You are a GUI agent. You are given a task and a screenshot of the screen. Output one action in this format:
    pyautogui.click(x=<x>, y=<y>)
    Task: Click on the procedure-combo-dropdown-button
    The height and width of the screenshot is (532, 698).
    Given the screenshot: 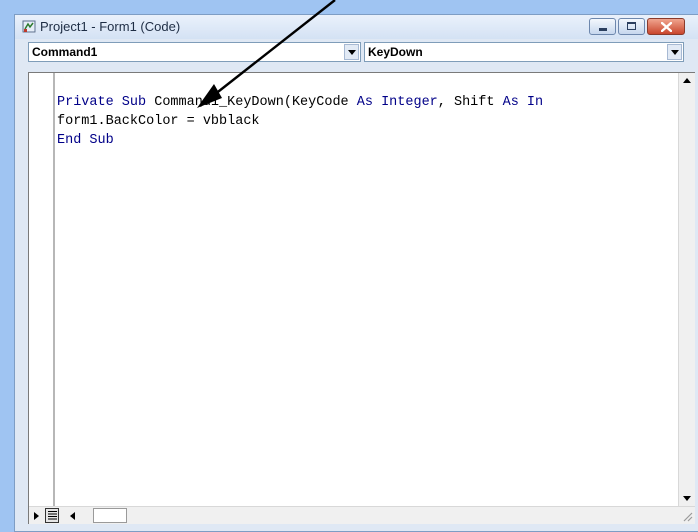 What is the action you would take?
    pyautogui.click(x=674, y=52)
    